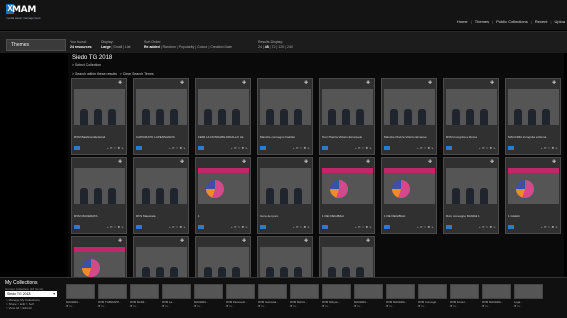  What do you see at coordinates (23, 14) in the screenshot?
I see `xmam-logo: X MAM media asset management` at bounding box center [23, 14].